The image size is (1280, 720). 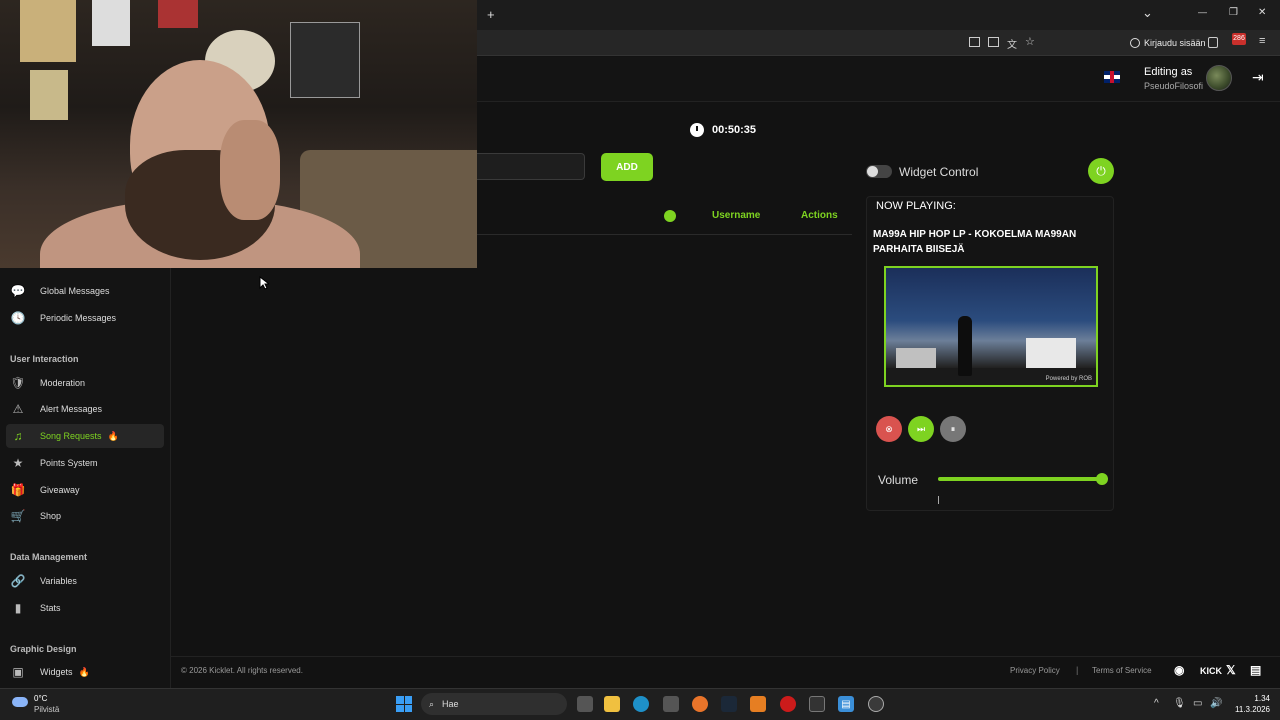 I want to click on profile-icon, so click(x=1135, y=43).